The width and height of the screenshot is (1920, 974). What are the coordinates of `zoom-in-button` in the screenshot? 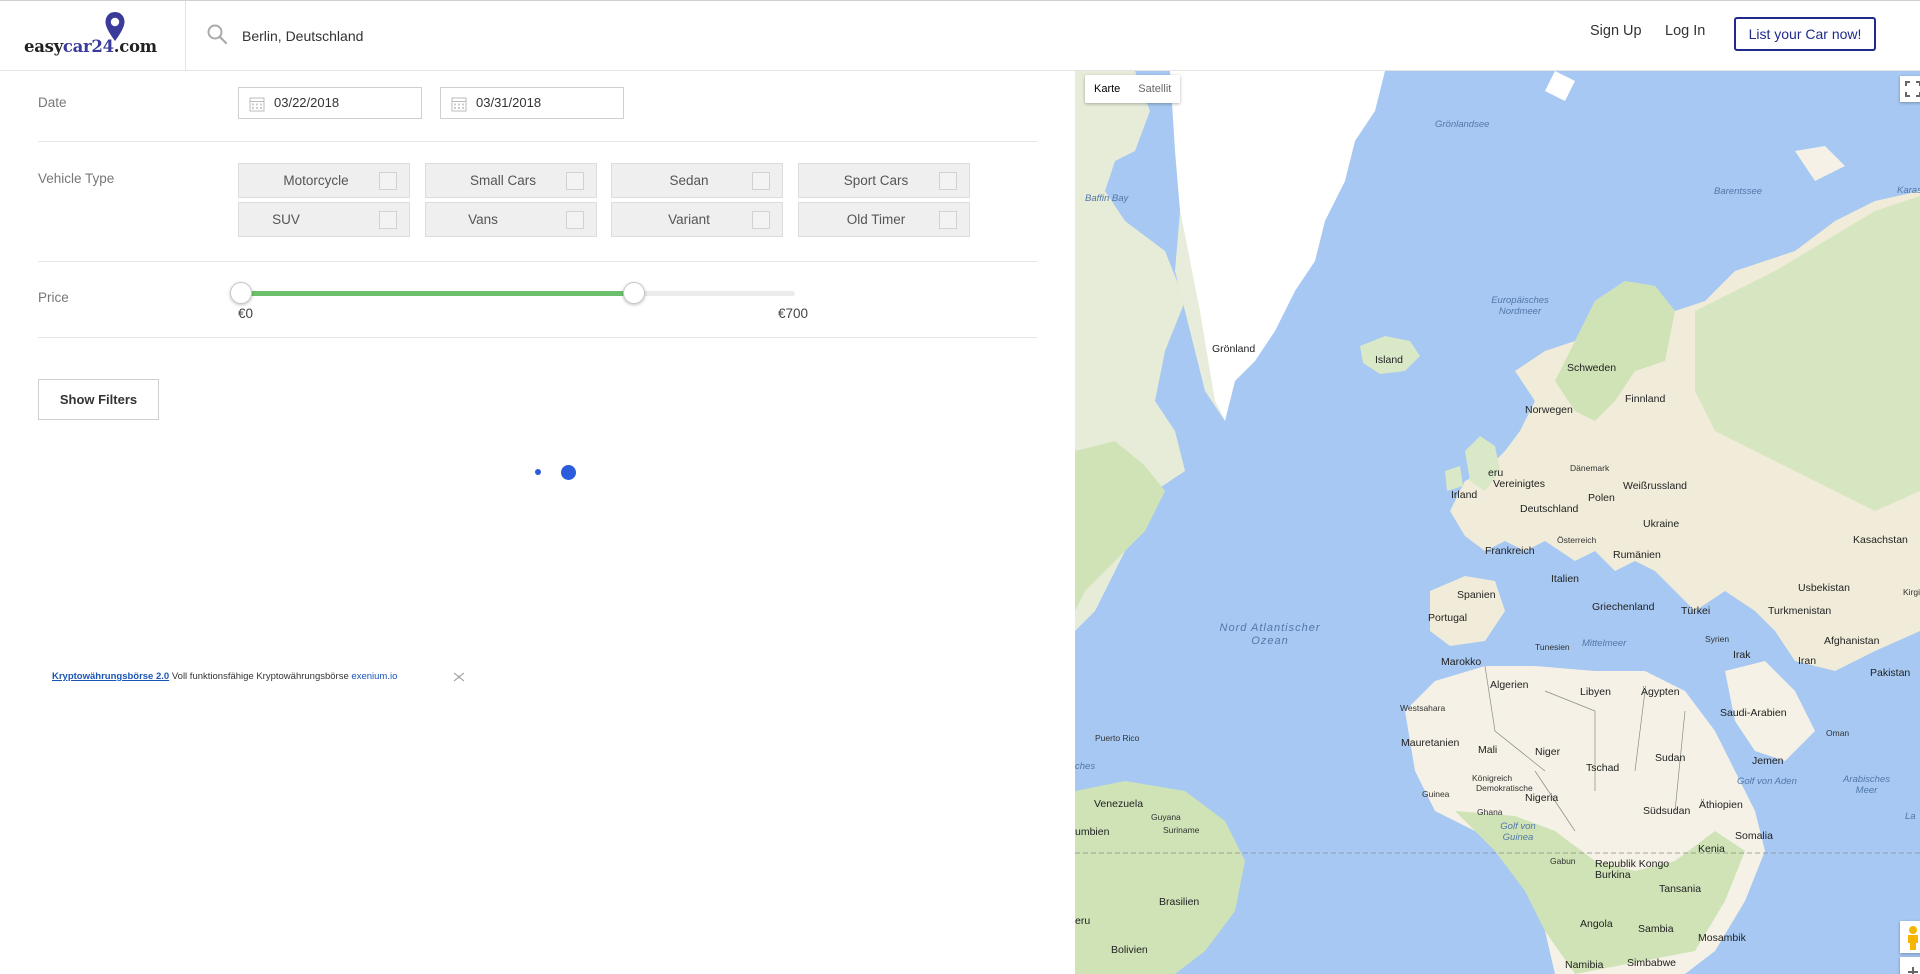 It's located at (1910, 965).